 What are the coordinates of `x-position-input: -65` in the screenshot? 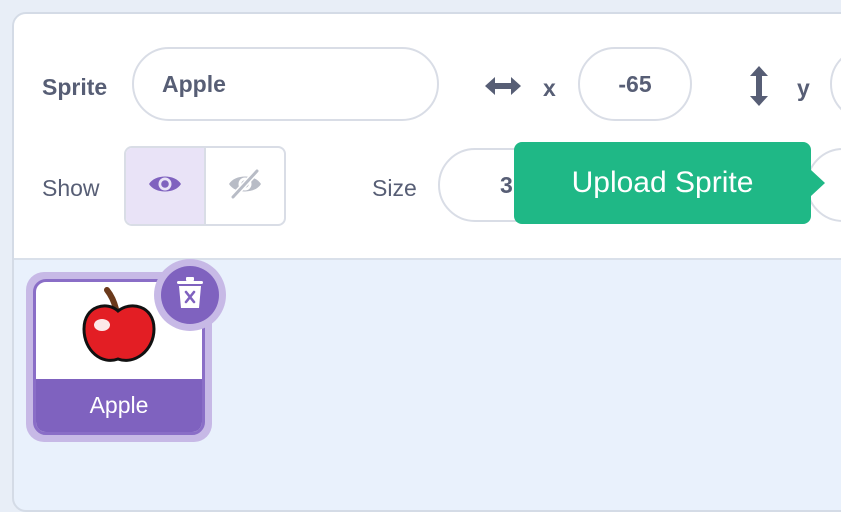 It's located at (635, 84).